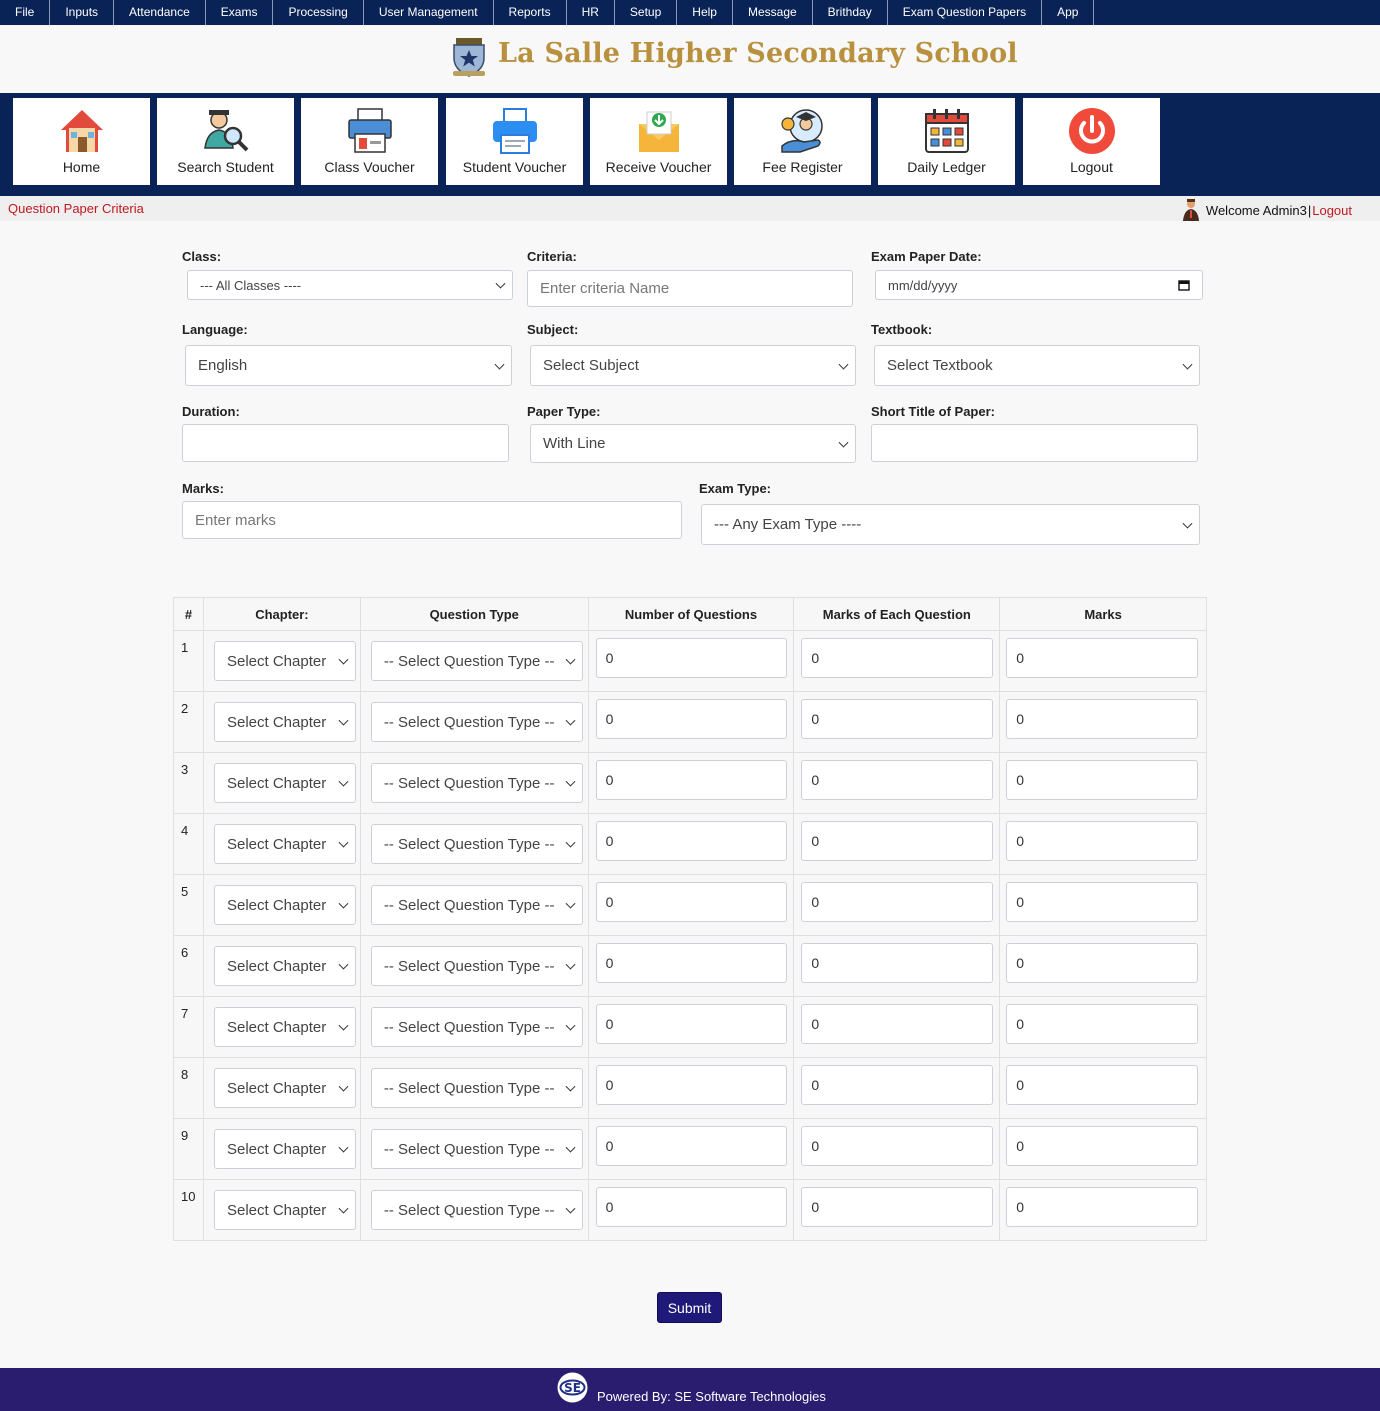 The image size is (1380, 1411). I want to click on menu-item-user-management: User Management, so click(429, 12).